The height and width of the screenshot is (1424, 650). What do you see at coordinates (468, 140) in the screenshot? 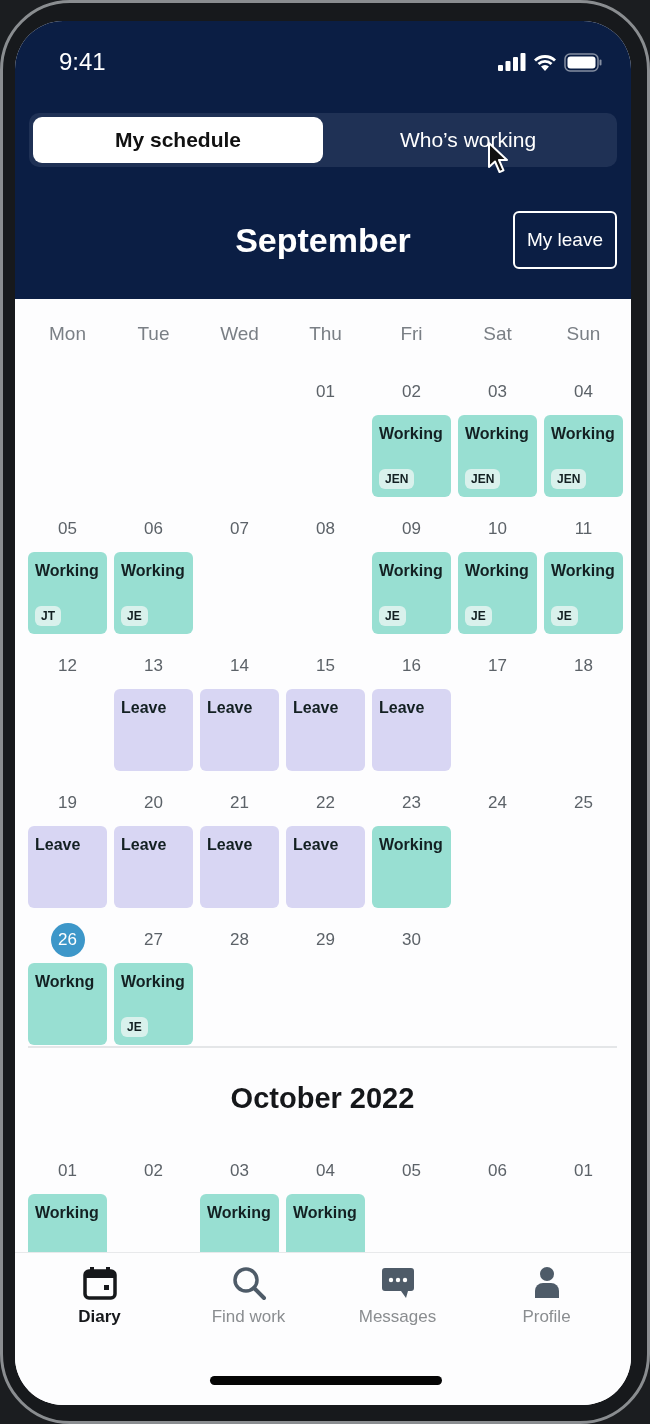
I see `tab: Who’s working` at bounding box center [468, 140].